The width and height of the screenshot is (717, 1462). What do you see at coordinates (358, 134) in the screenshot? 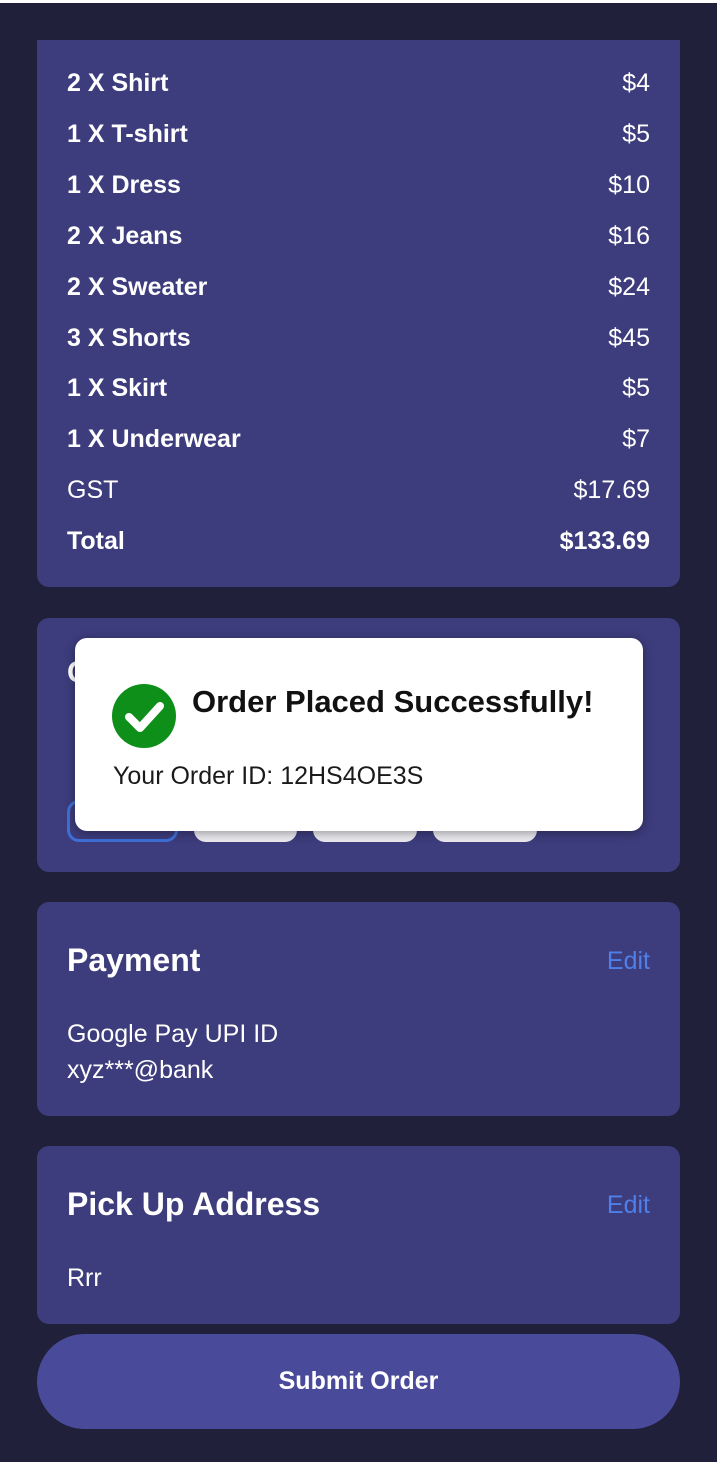
I see `summary-item-row: 1 X T-shirt $5` at bounding box center [358, 134].